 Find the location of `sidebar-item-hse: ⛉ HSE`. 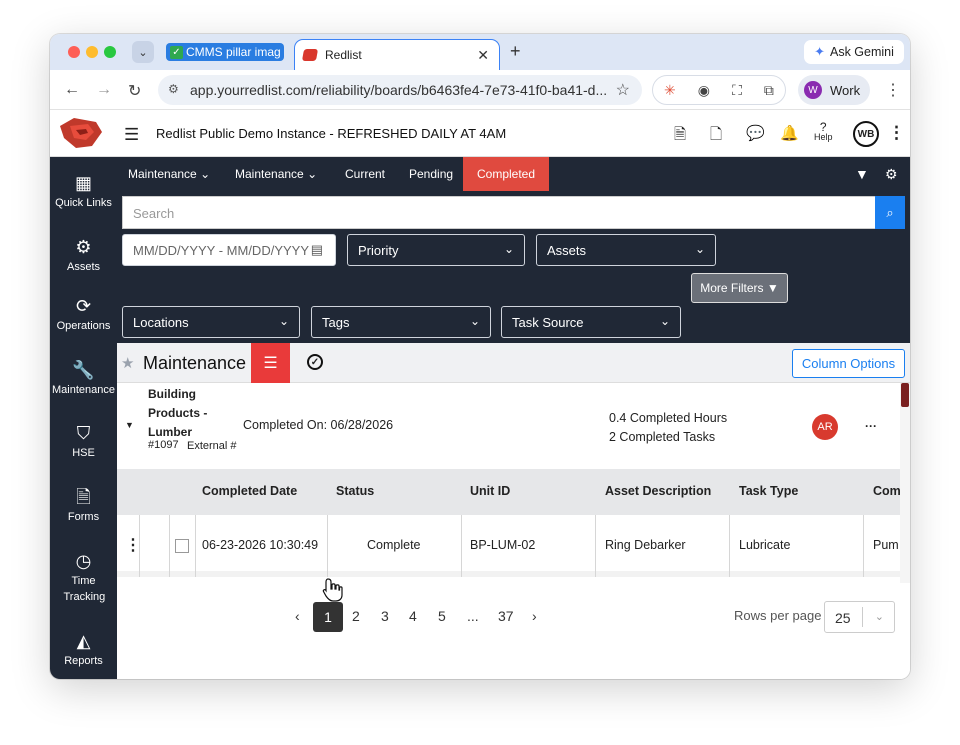

sidebar-item-hse: ⛉ HSE is located at coordinates (83, 442).